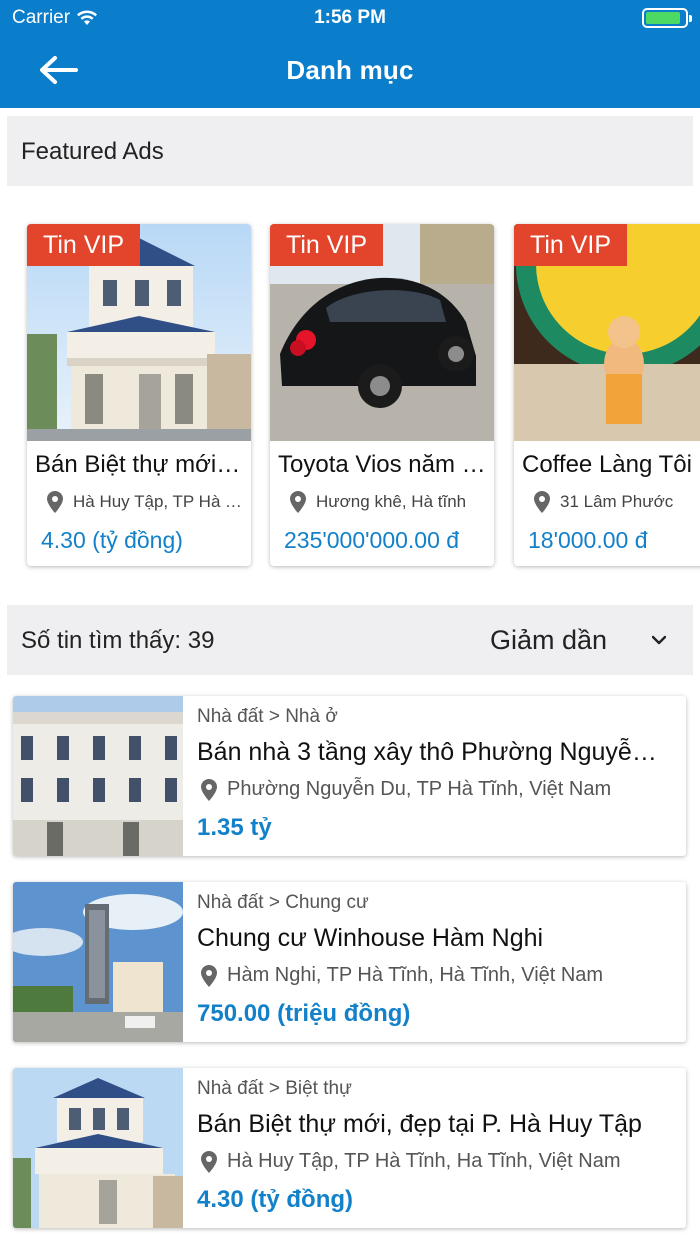 This screenshot has width=700, height=1244. What do you see at coordinates (549, 640) in the screenshot?
I see `sort-dropdown-label: Giảm dần` at bounding box center [549, 640].